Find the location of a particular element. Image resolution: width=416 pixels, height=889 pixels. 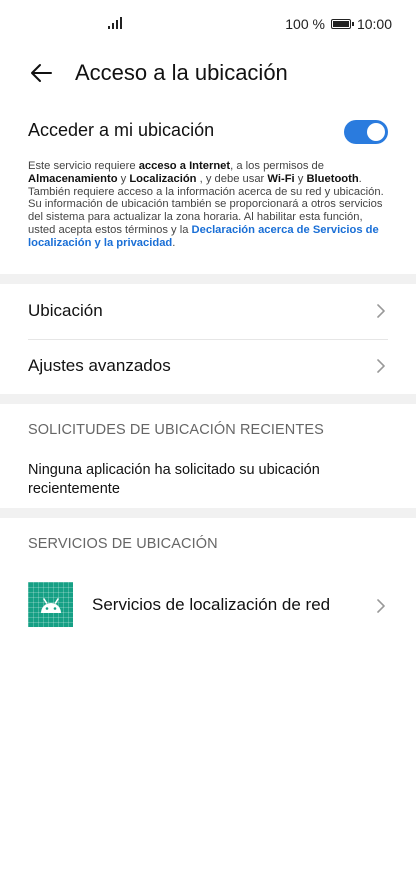

desc-bold: acceso a Internet is located at coordinates (184, 166).